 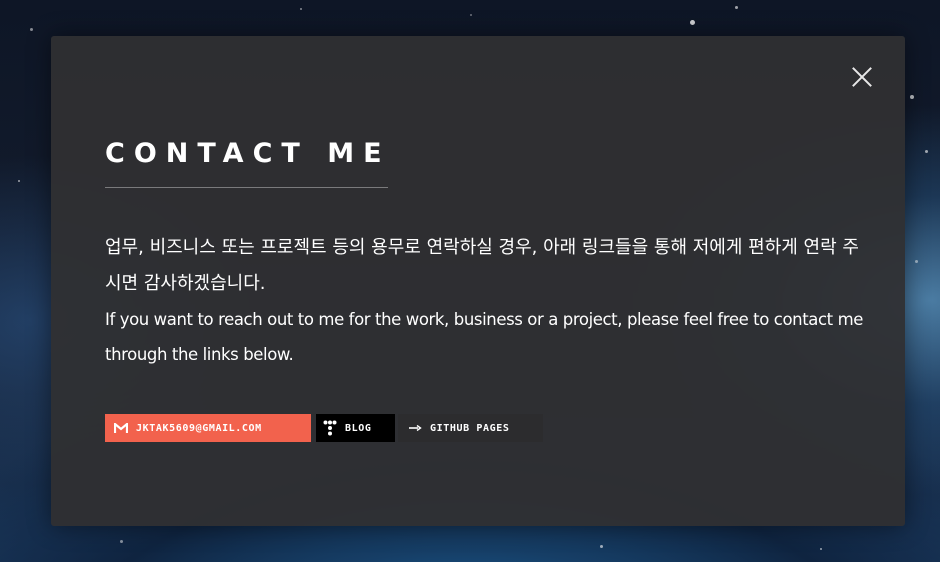 What do you see at coordinates (121, 428) in the screenshot?
I see `gmail-icon` at bounding box center [121, 428].